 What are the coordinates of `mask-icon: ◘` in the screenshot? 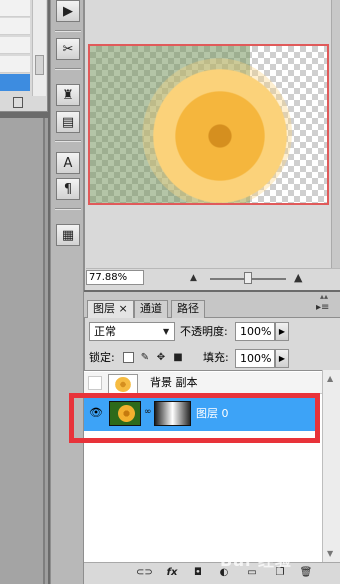 It's located at (198, 572).